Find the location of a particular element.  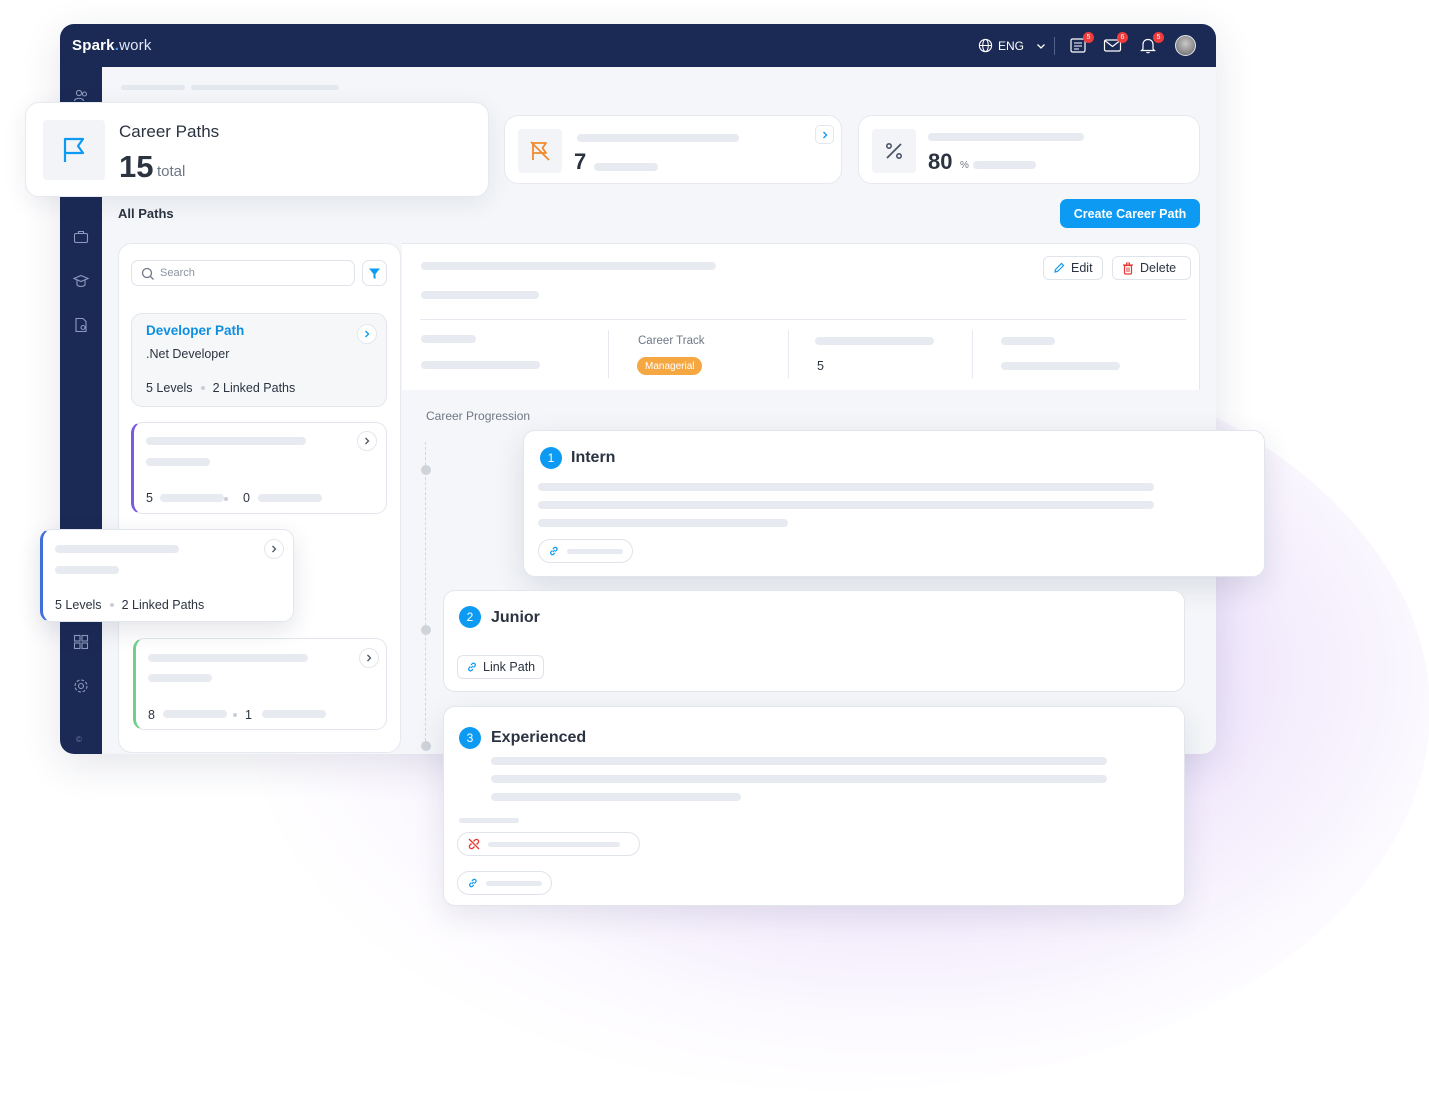

edit-button: Edit is located at coordinates (1073, 268).